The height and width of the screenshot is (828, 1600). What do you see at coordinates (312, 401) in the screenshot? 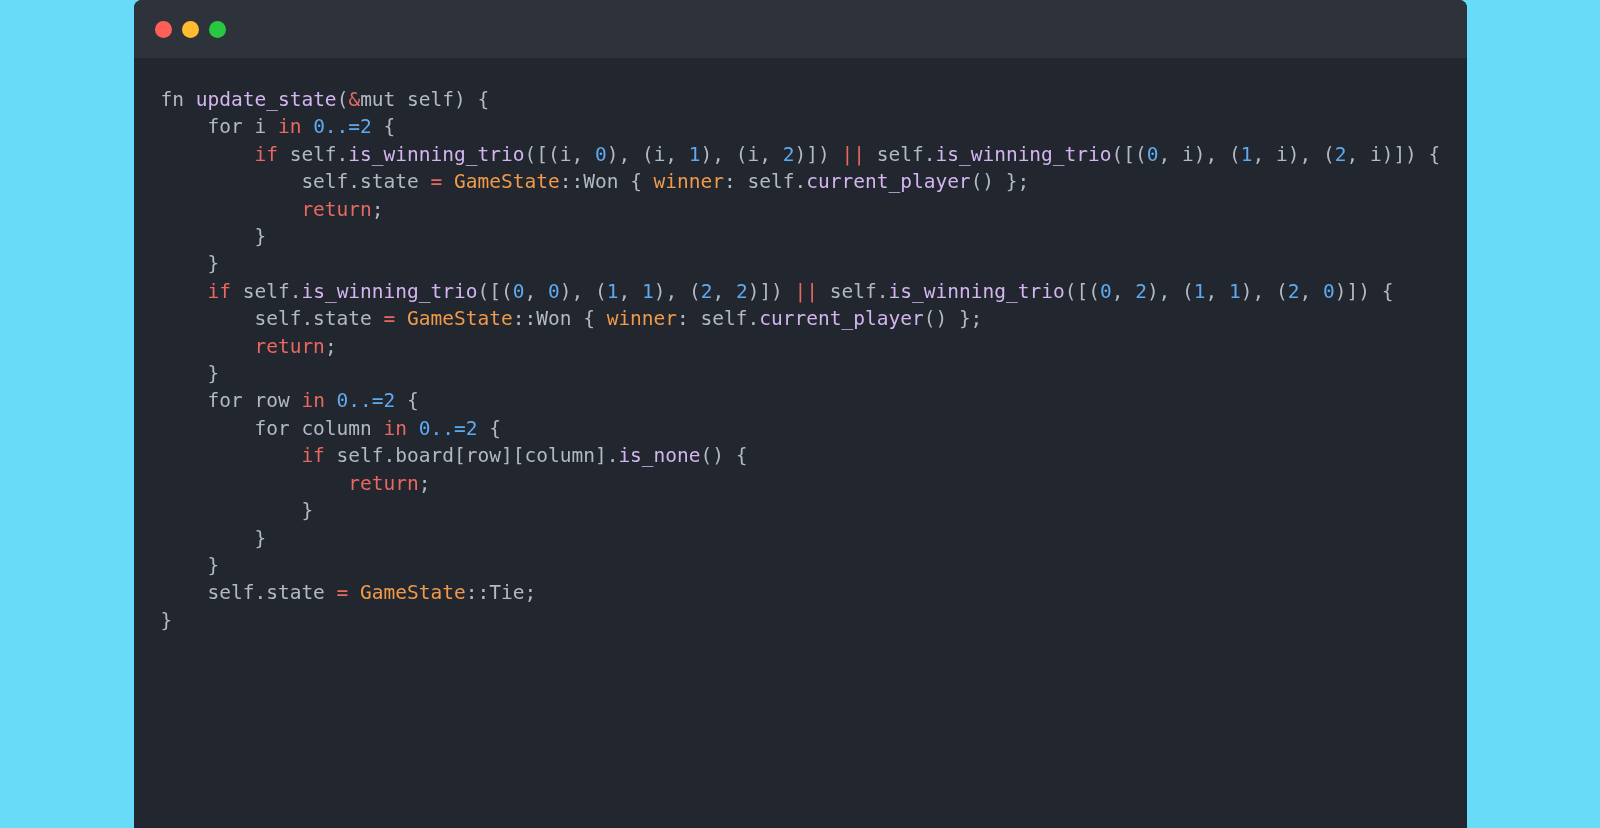
I see `code-line: for row in 0..=2 {` at bounding box center [312, 401].